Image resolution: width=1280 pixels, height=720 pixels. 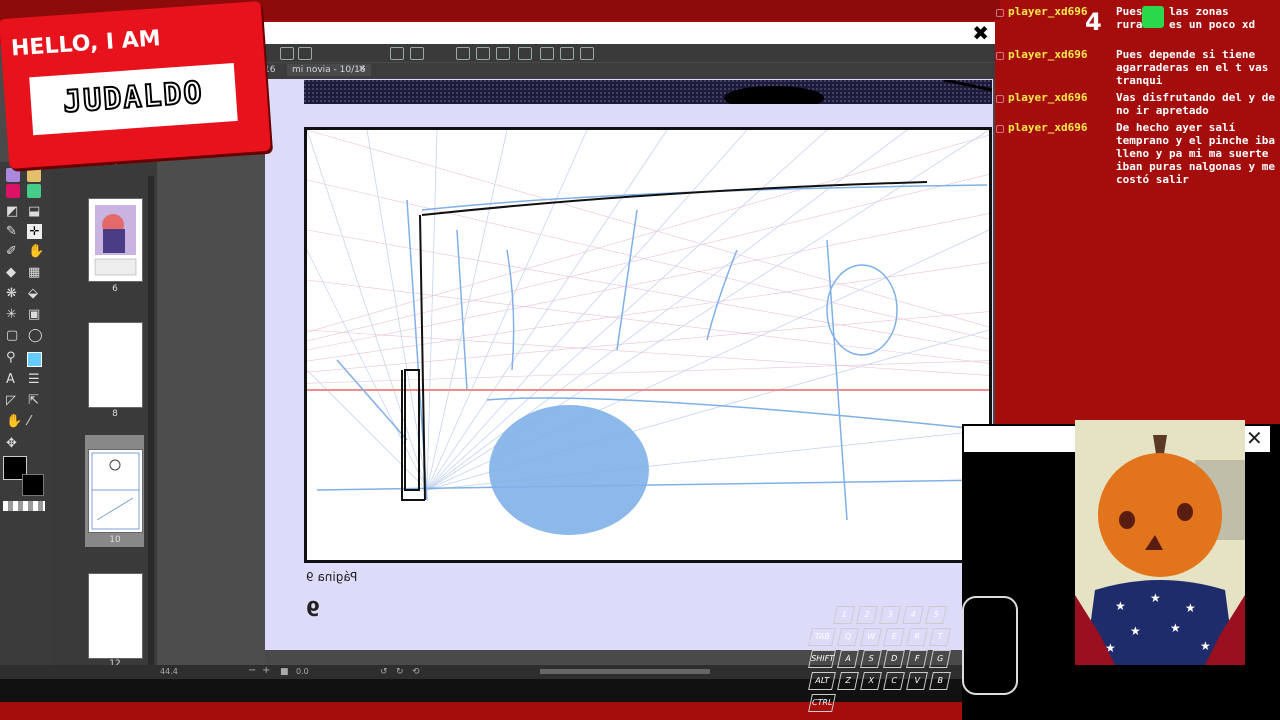 What do you see at coordinates (115, 414) in the screenshot?
I see `page-thumb-label: 8` at bounding box center [115, 414].